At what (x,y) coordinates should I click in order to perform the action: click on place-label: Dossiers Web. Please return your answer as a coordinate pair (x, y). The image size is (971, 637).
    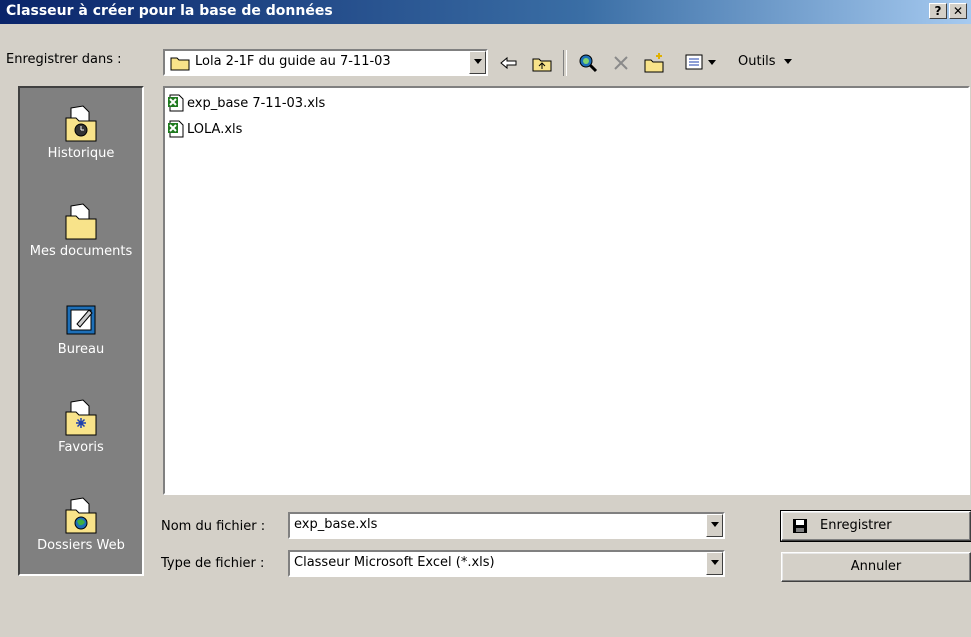
    Looking at the image, I should click on (81, 545).